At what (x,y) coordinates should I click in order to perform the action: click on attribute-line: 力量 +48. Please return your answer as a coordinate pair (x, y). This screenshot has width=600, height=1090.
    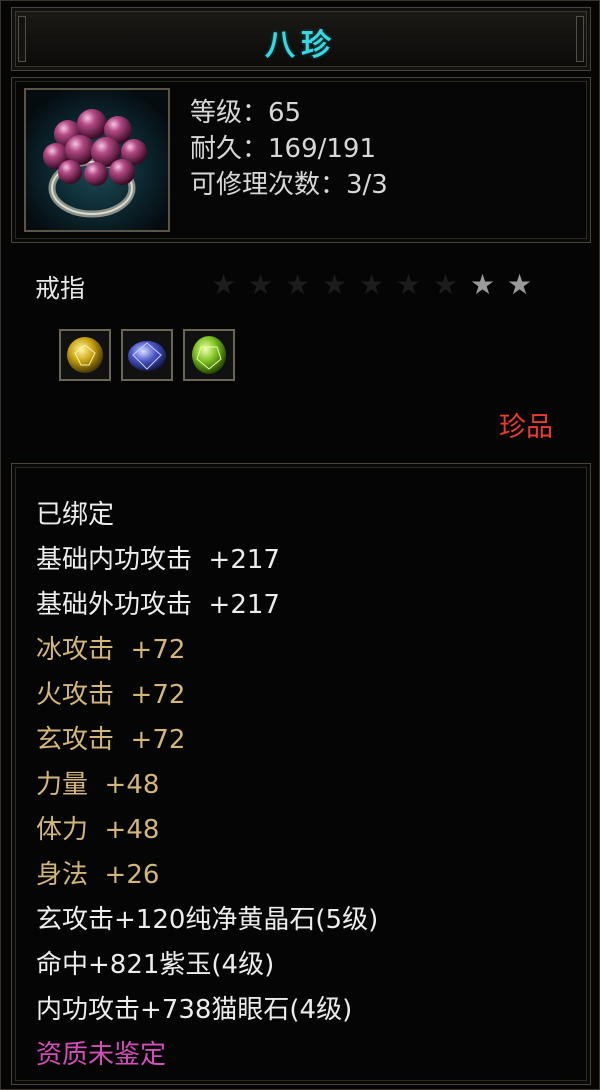
    Looking at the image, I should click on (98, 785).